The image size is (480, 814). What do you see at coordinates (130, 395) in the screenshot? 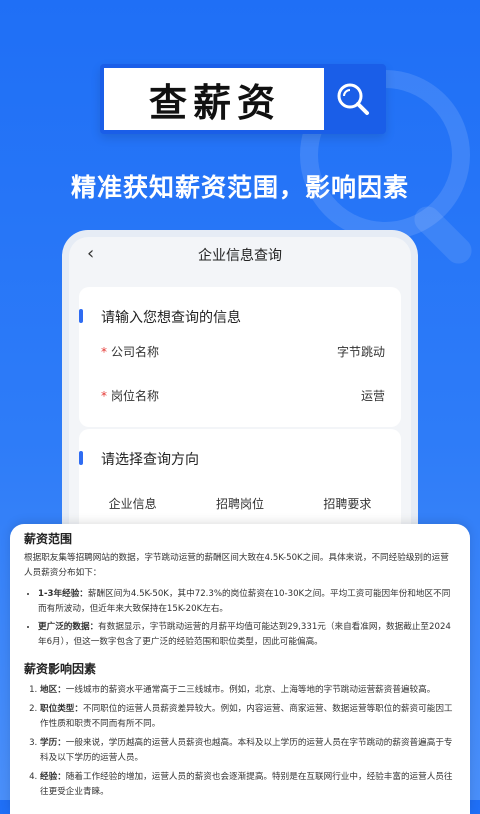
I see `field-label: * 岗位名称` at bounding box center [130, 395].